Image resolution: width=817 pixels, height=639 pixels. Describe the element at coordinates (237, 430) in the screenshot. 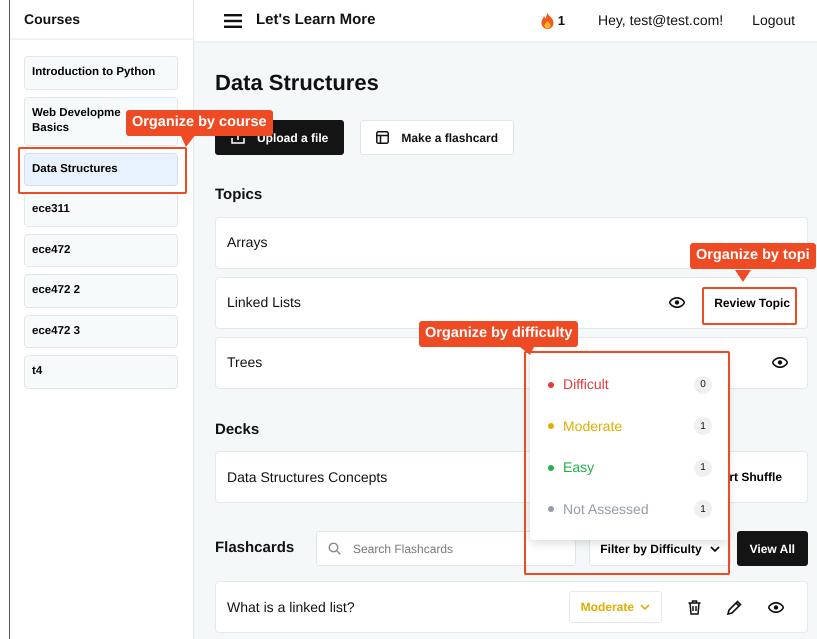

I see `section-heading: Decks` at that location.